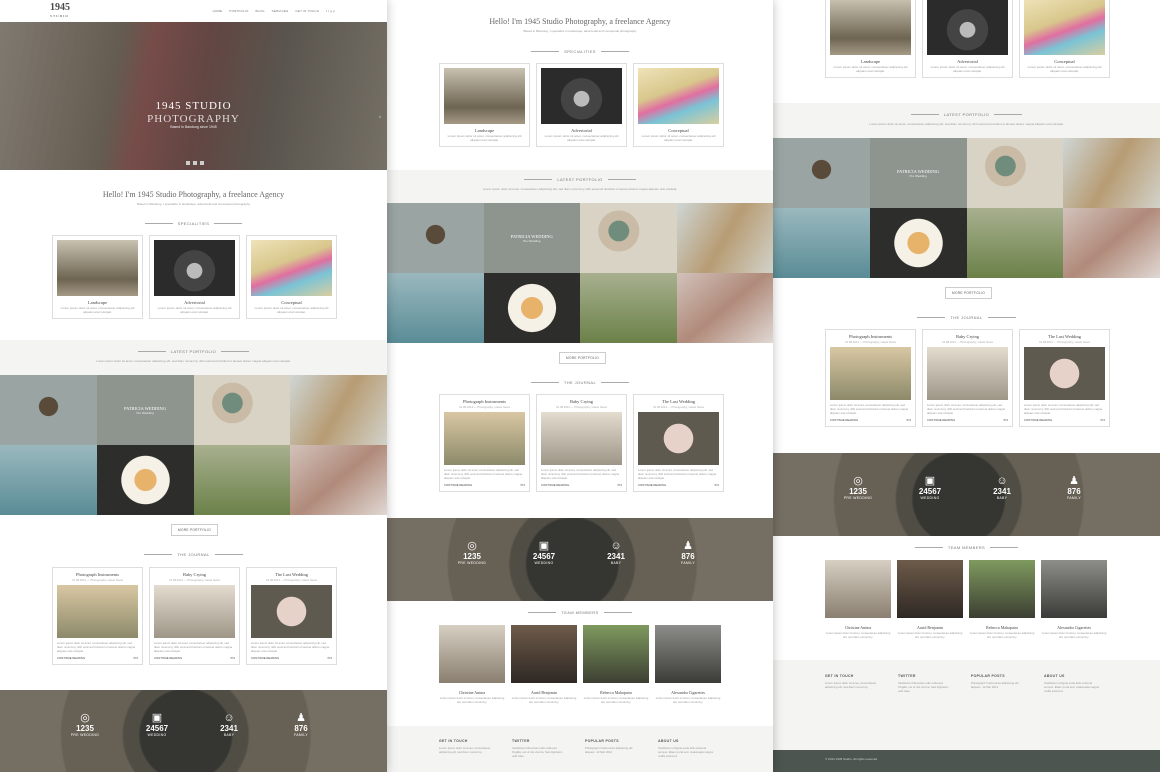  Describe the element at coordinates (280, 11) in the screenshot. I see `nav-services: SERVICES` at that location.